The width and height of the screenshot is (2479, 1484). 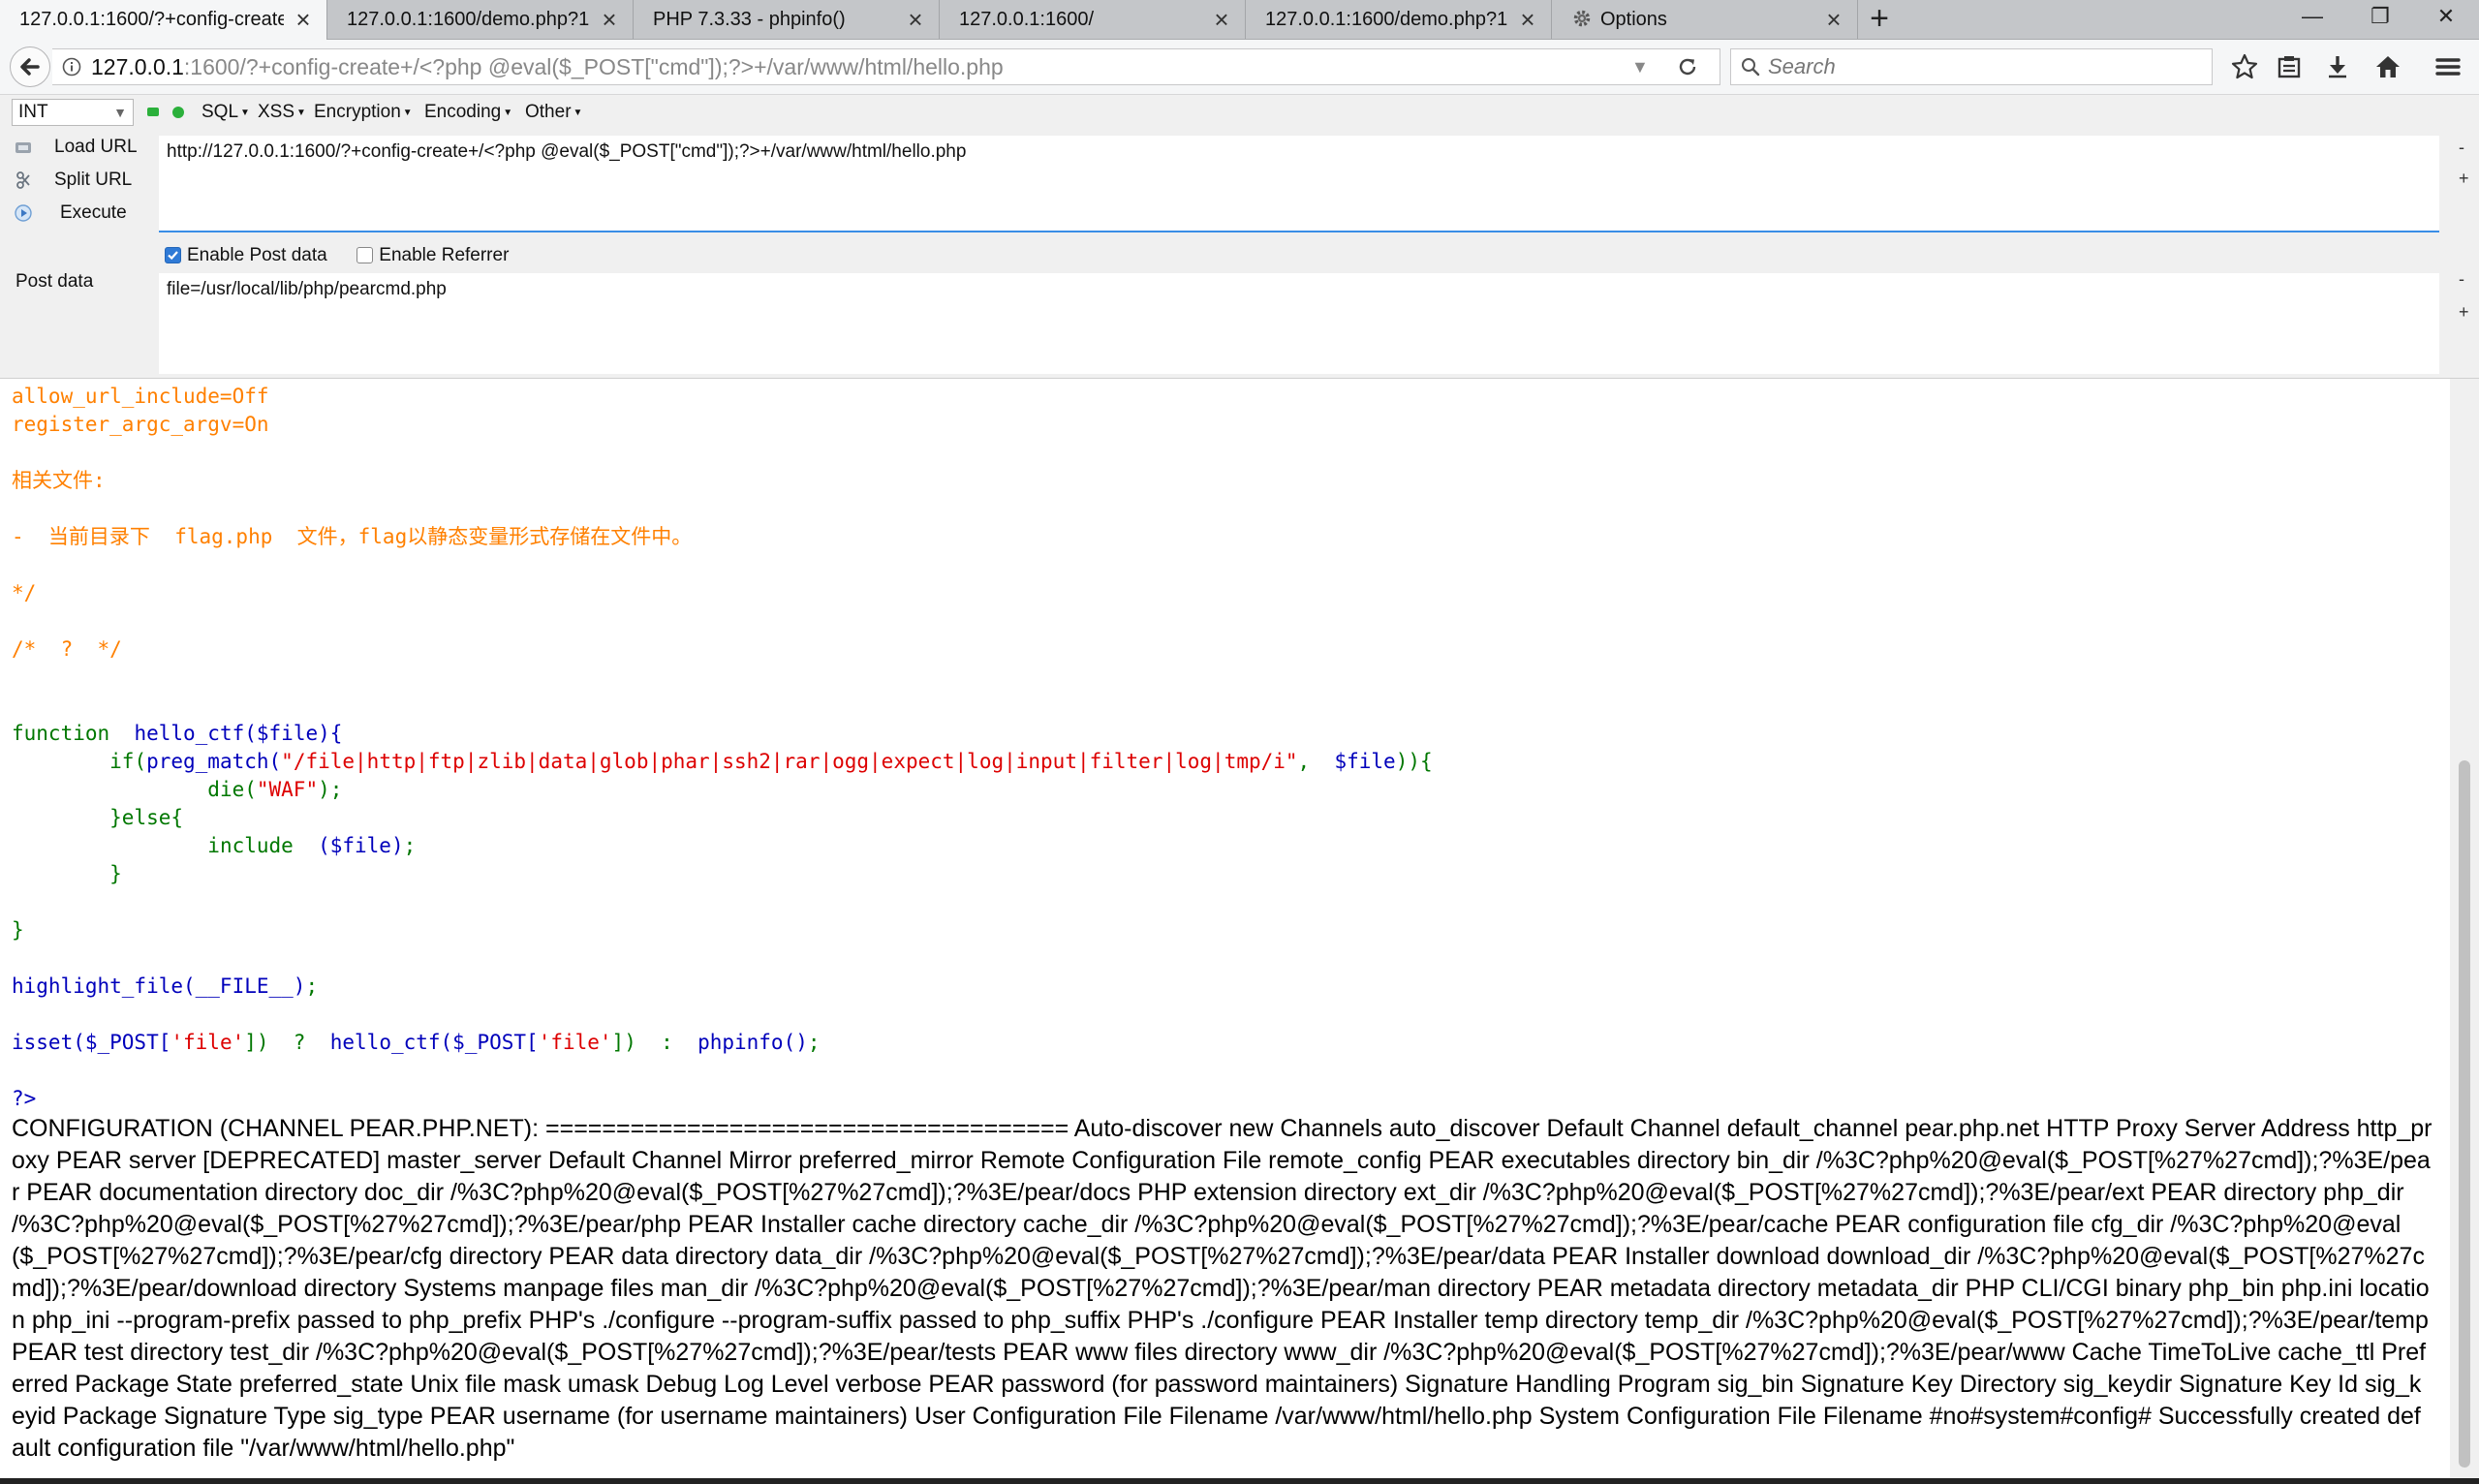 What do you see at coordinates (2337, 66) in the screenshot?
I see `download-icon` at bounding box center [2337, 66].